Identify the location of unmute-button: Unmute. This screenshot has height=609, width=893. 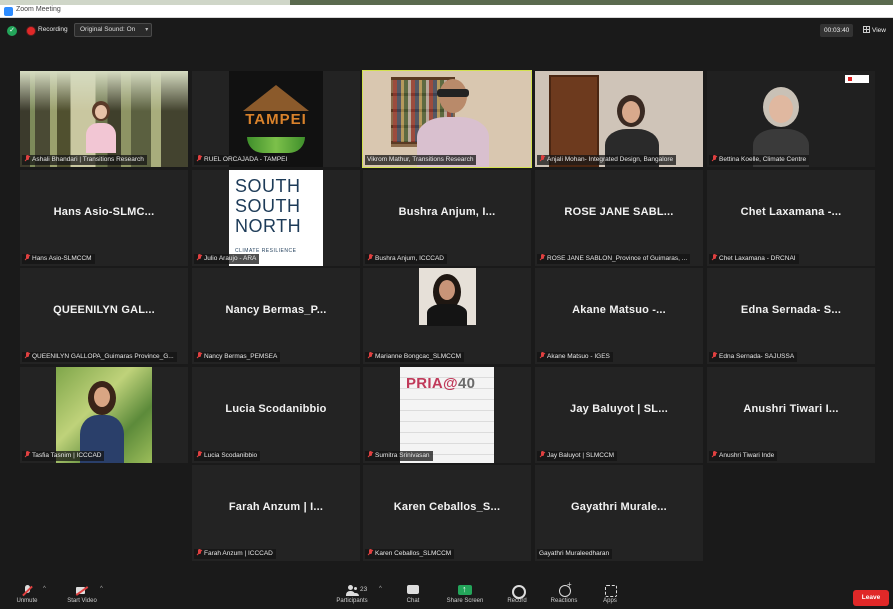
(27, 594).